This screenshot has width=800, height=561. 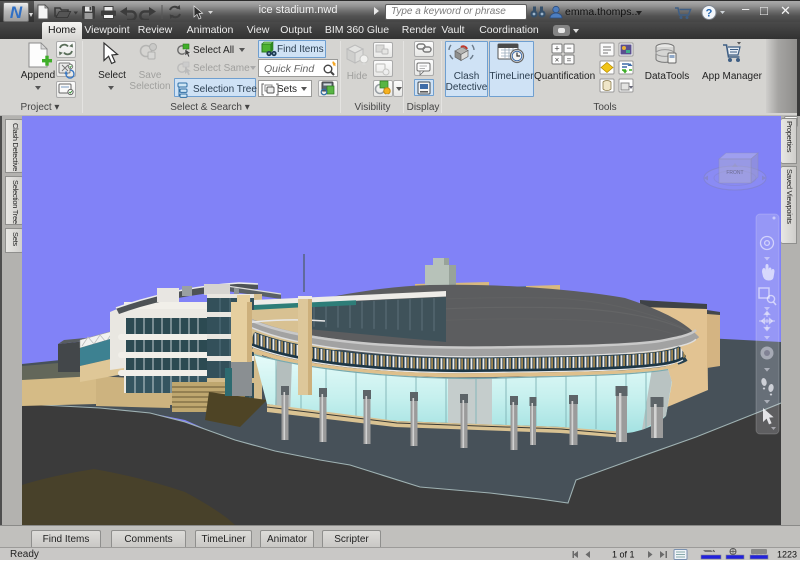 What do you see at coordinates (623, 555) in the screenshot?
I see `svg-text: 1 of 1` at bounding box center [623, 555].